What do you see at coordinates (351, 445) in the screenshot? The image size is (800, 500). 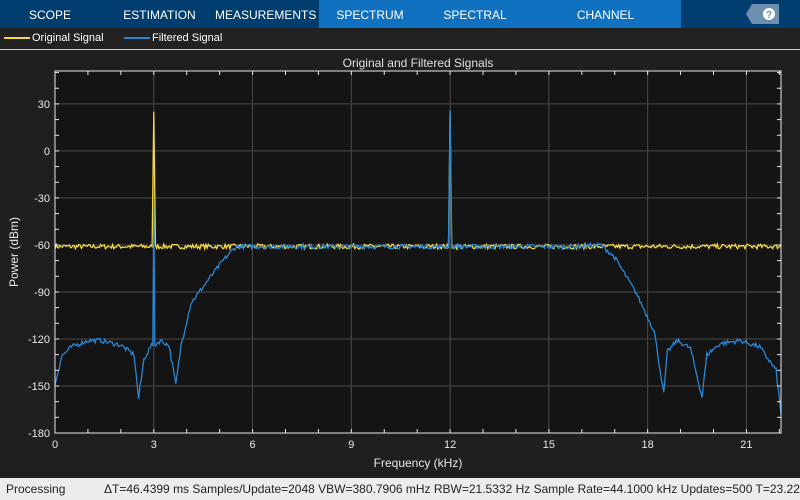 I see `x-tick-label: 9` at bounding box center [351, 445].